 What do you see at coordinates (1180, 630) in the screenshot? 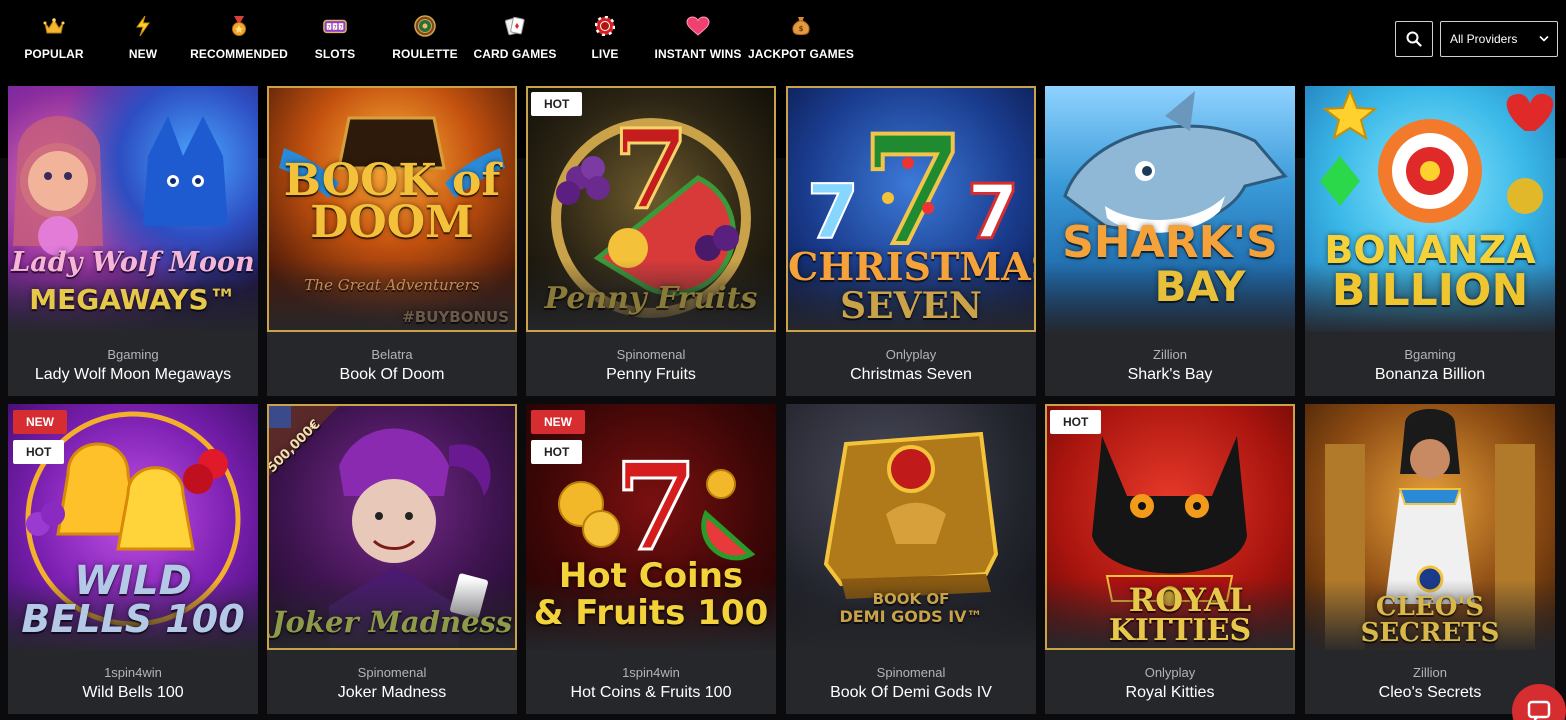
I see `art-logo-sub: KITTIES` at bounding box center [1180, 630].